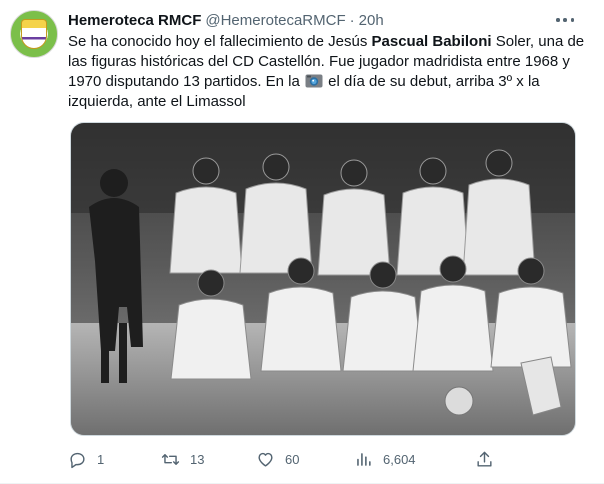  I want to click on views-button: 6,604, so click(385, 459).